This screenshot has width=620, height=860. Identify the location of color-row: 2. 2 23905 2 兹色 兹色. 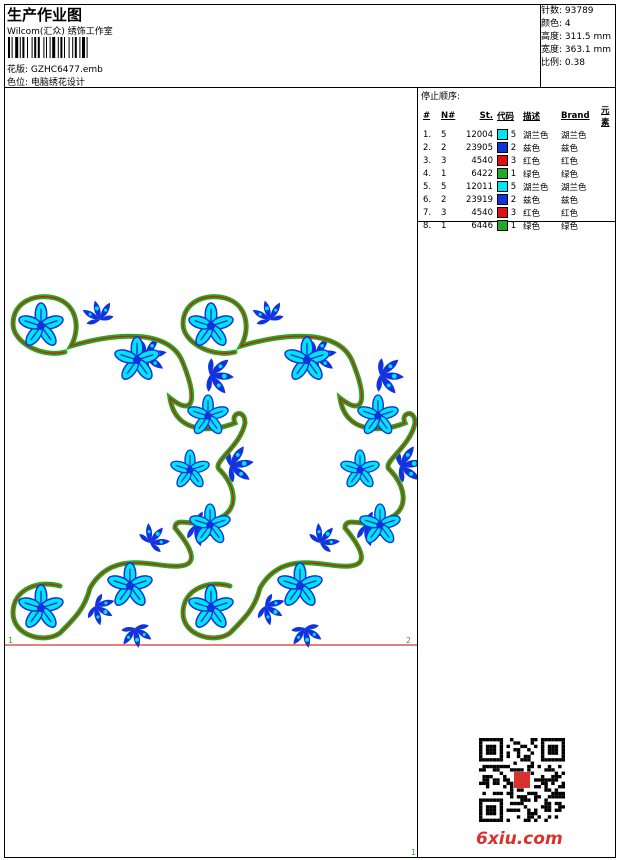
(518, 147).